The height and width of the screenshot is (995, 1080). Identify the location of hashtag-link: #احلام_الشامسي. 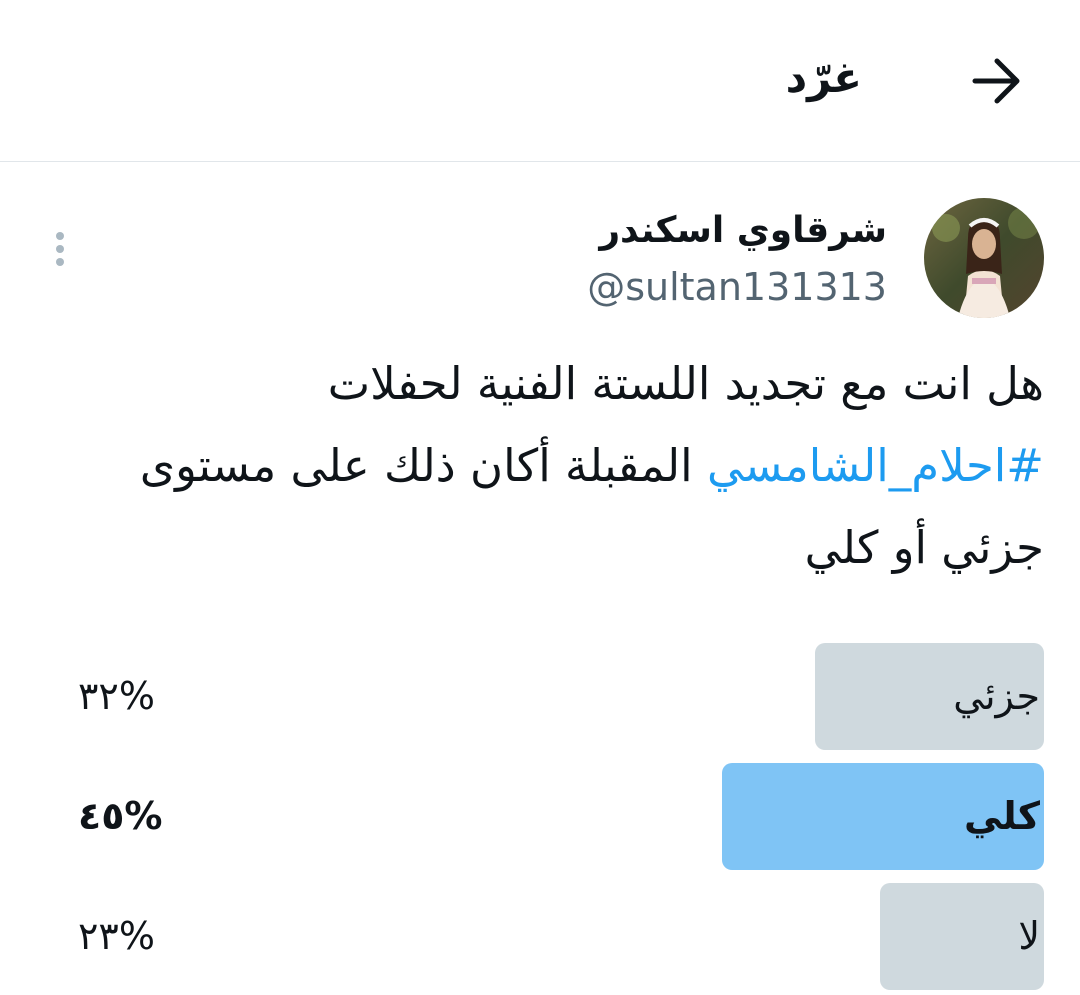
(875, 465).